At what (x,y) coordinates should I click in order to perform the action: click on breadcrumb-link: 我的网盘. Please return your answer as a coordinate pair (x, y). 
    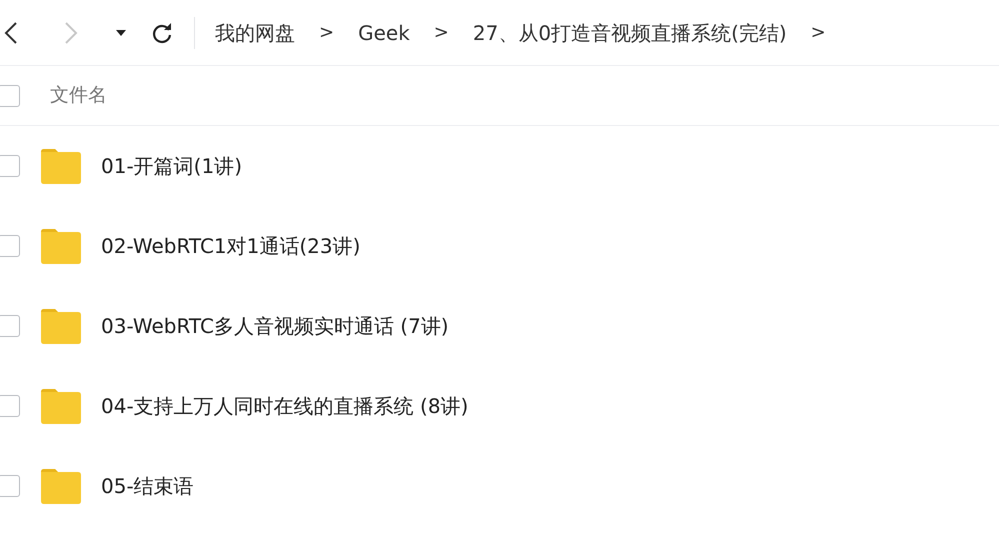
    Looking at the image, I should click on (255, 33).